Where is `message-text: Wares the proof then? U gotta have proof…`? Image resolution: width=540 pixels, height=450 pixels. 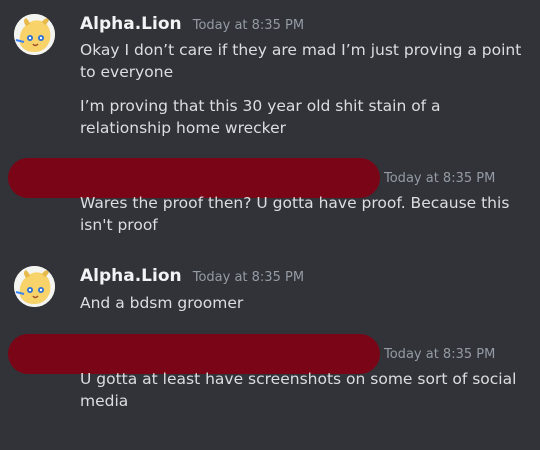 message-text: Wares the proof then? U gotta have proof… is located at coordinates (295, 214).